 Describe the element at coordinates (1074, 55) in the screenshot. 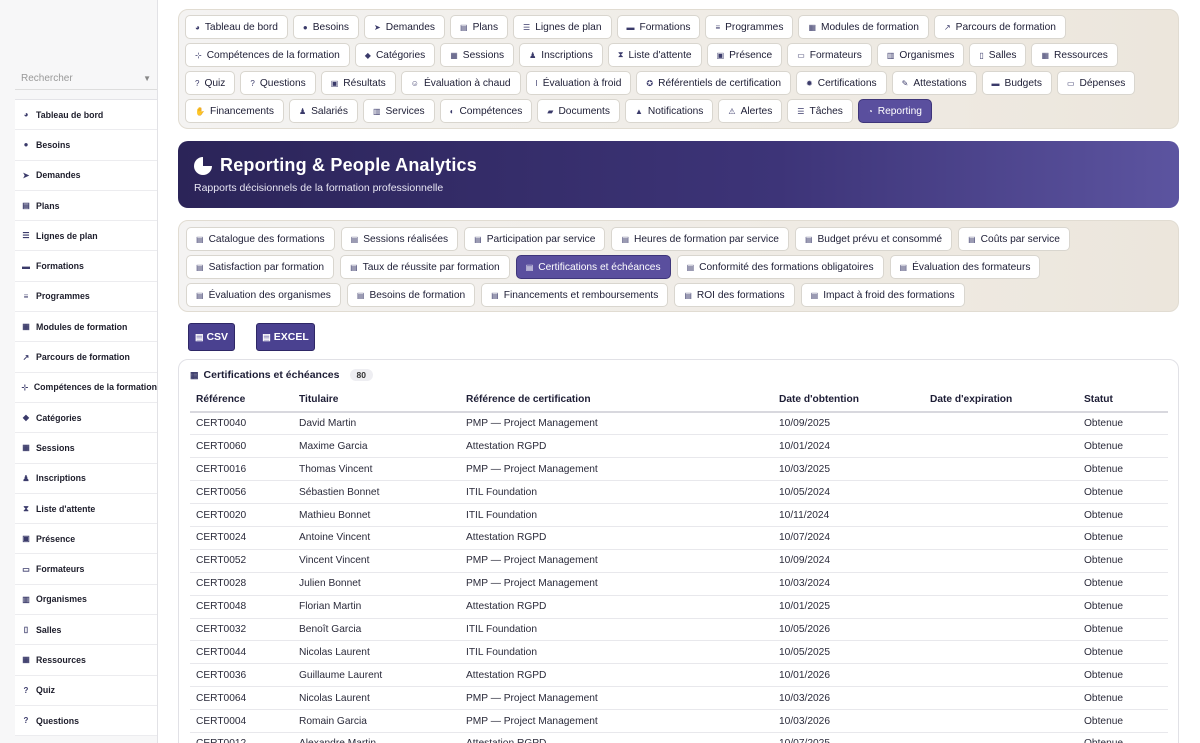

I see `nav-item-ressources: ▦ Ressources` at that location.